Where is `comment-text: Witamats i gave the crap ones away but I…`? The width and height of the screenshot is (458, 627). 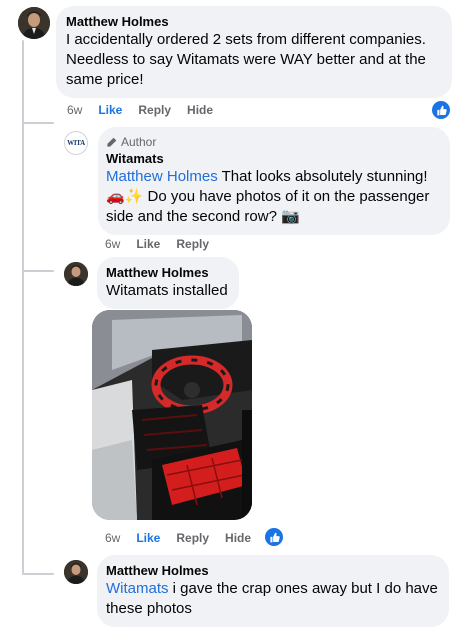
comment-text: Witamats i gave the crap ones away but I… is located at coordinates (273, 599).